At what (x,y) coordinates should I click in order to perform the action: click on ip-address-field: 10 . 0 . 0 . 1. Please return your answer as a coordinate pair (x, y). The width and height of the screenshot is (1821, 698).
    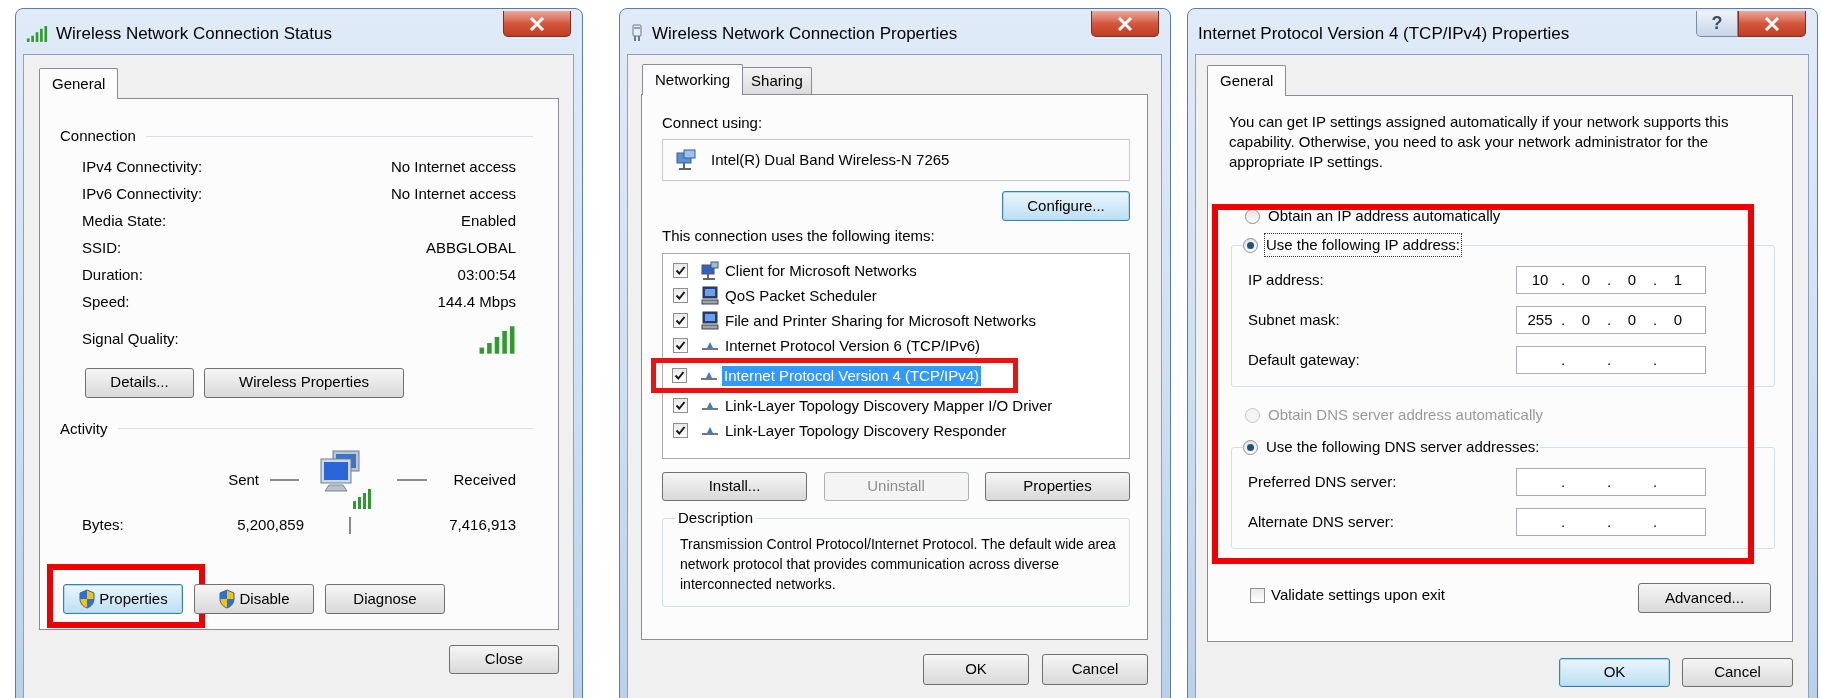
    Looking at the image, I should click on (1611, 280).